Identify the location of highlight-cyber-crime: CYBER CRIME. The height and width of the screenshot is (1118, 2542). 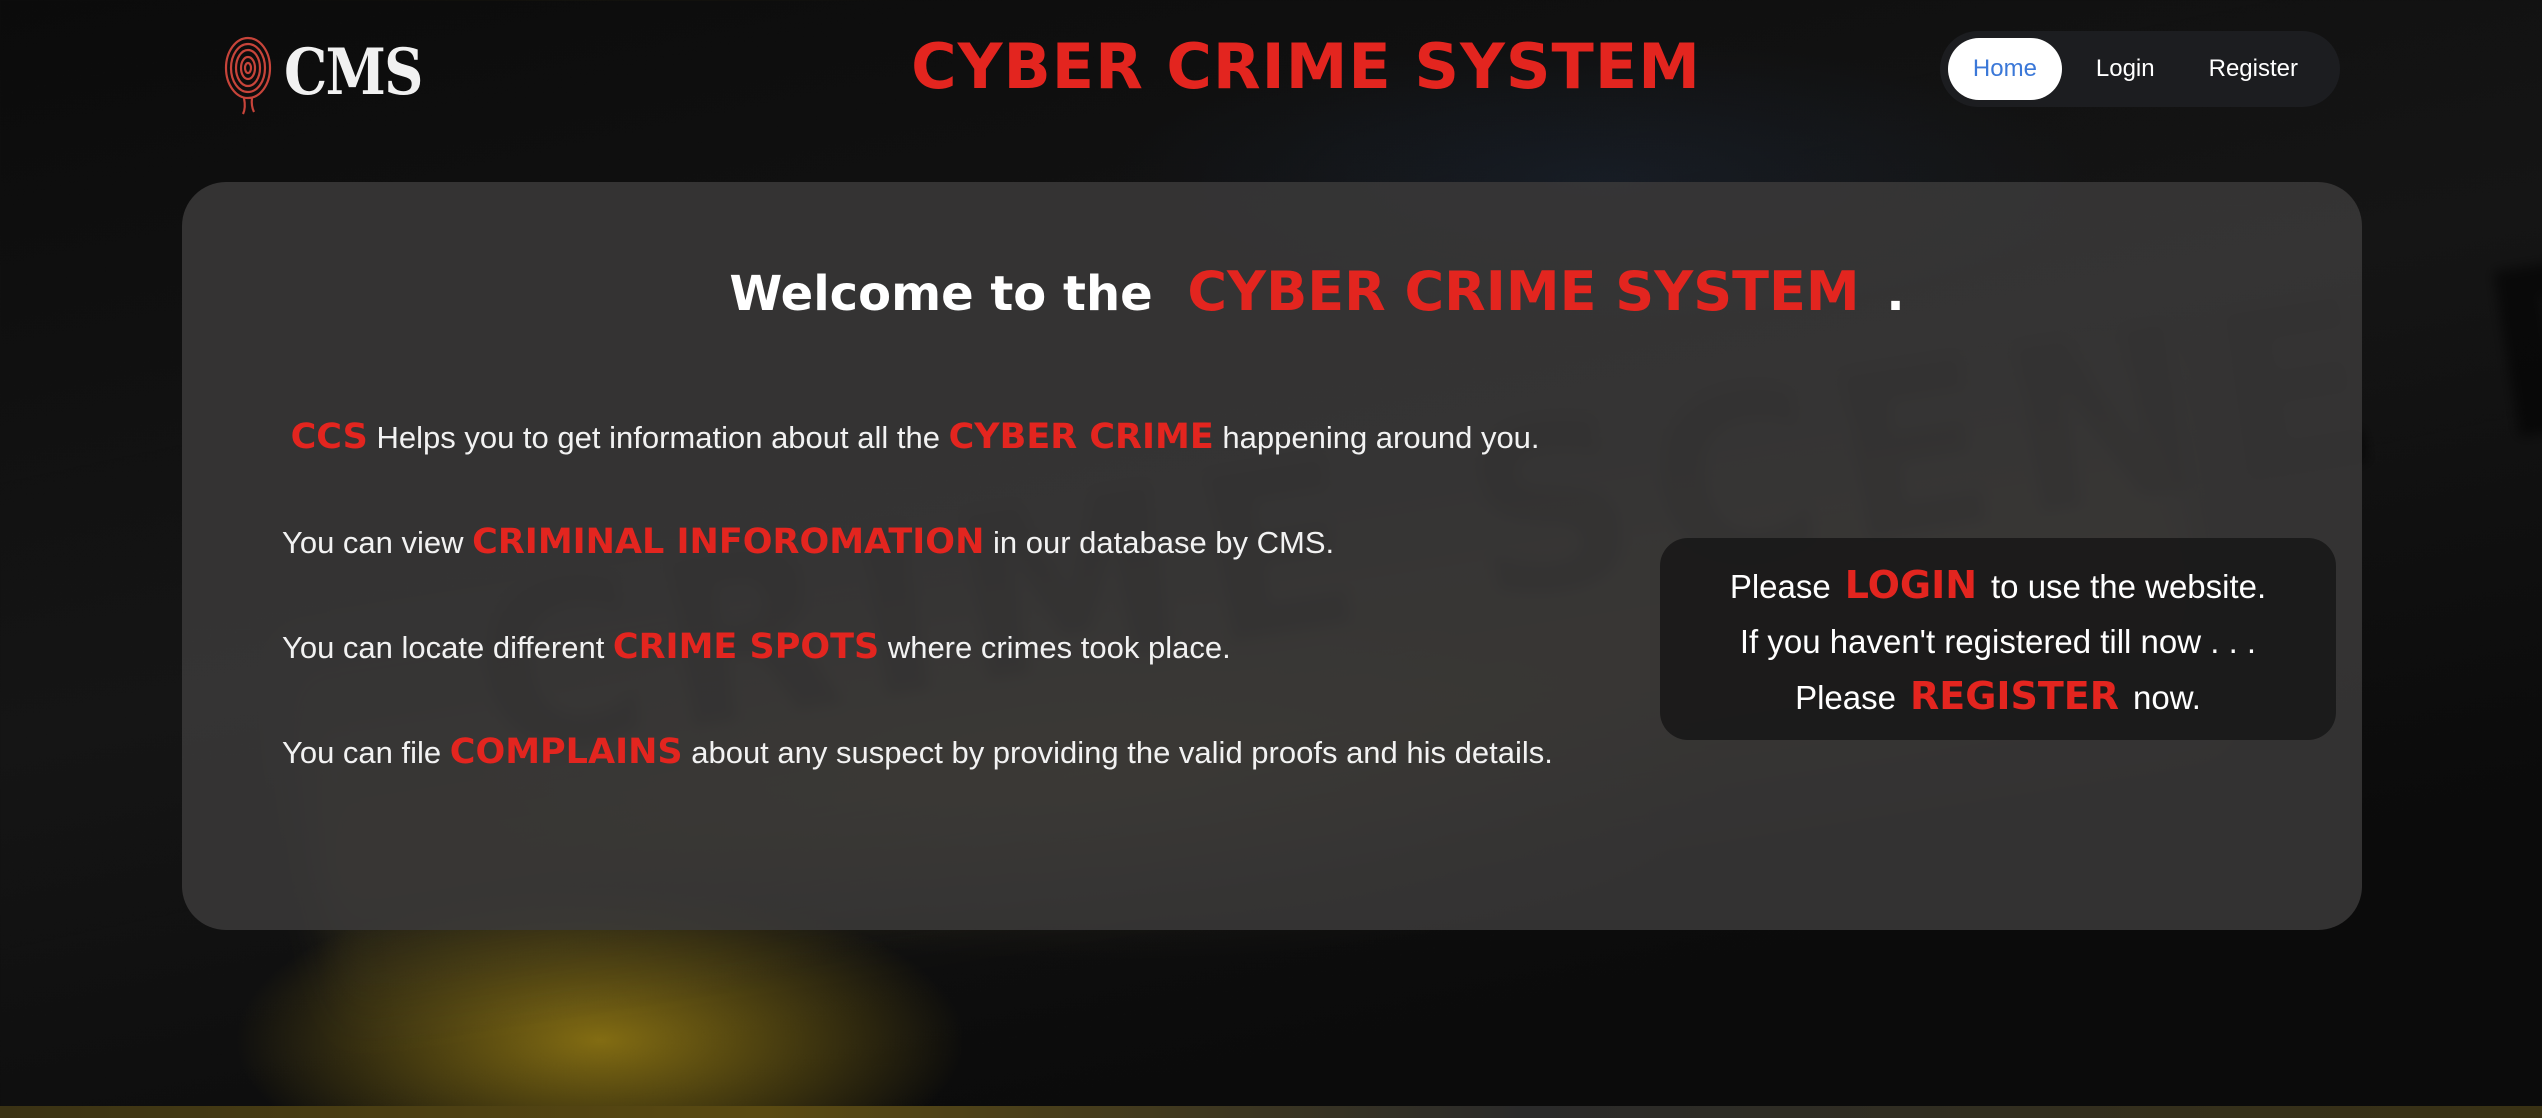
(1081, 437).